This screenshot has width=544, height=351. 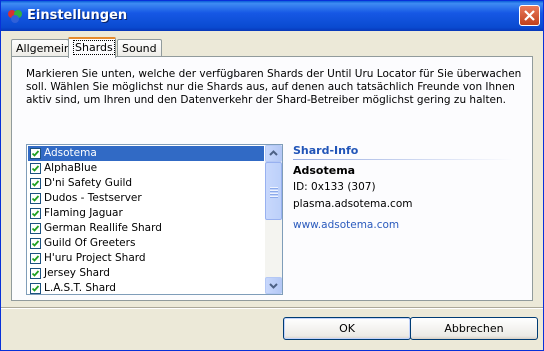 What do you see at coordinates (347, 328) in the screenshot?
I see `ok-button: OK` at bounding box center [347, 328].